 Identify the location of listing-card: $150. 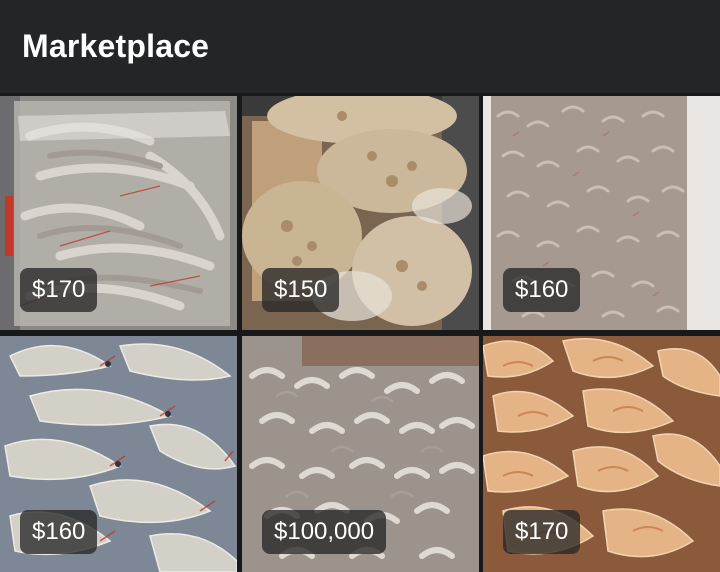
(360, 213).